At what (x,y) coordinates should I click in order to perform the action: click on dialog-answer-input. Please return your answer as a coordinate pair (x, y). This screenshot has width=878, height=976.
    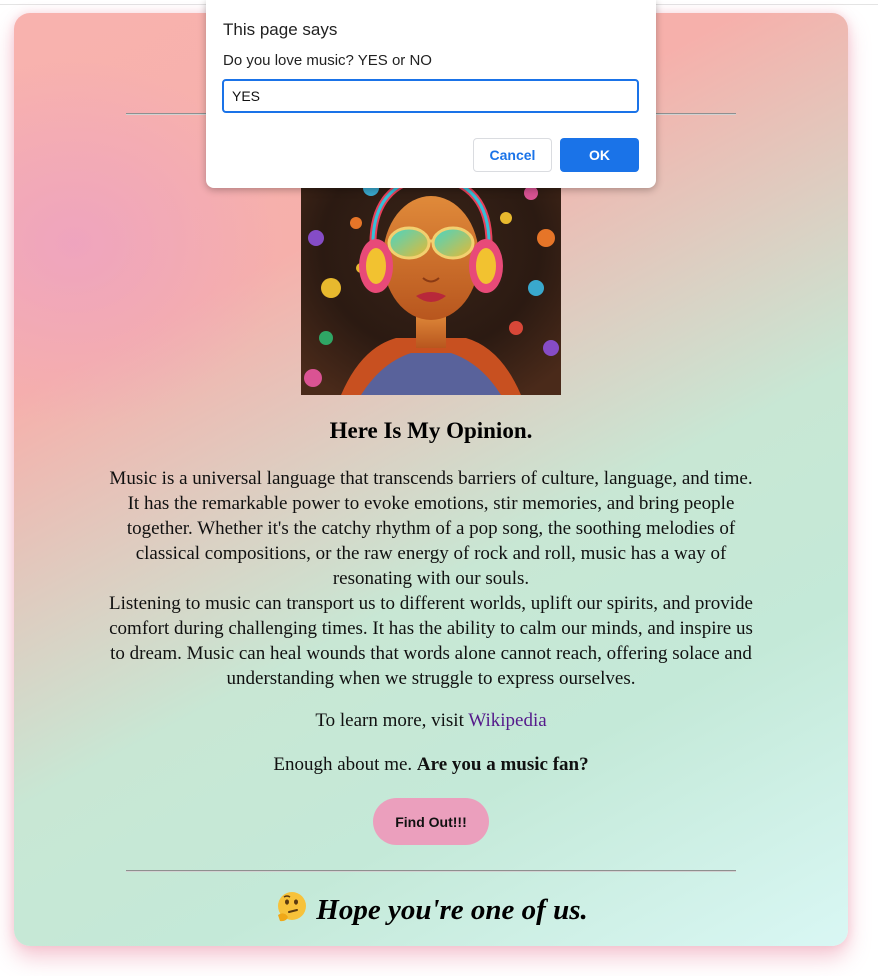
    Looking at the image, I should click on (430, 96).